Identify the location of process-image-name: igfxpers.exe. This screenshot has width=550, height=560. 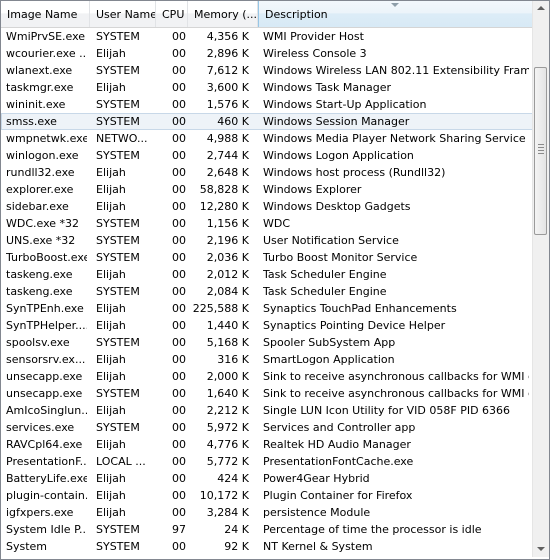
(40, 512).